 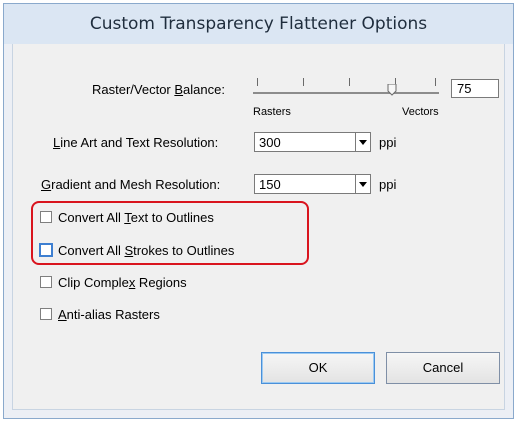 What do you see at coordinates (270, 142) in the screenshot?
I see `line-art-resolution-value: 300` at bounding box center [270, 142].